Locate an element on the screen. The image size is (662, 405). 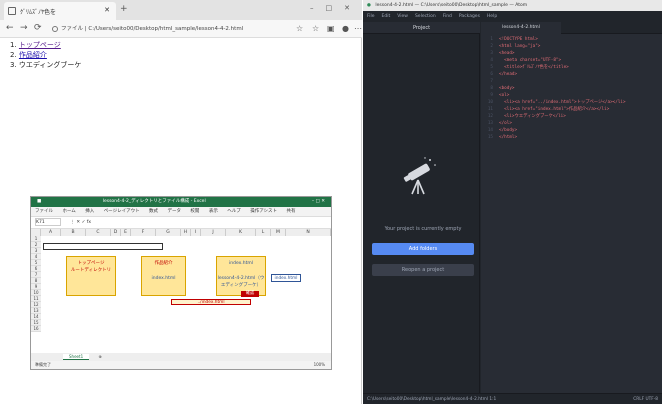
link-list: 1. トップページ 2. 作品紹介 3. ウエディングブーケ is located at coordinates (45, 55).